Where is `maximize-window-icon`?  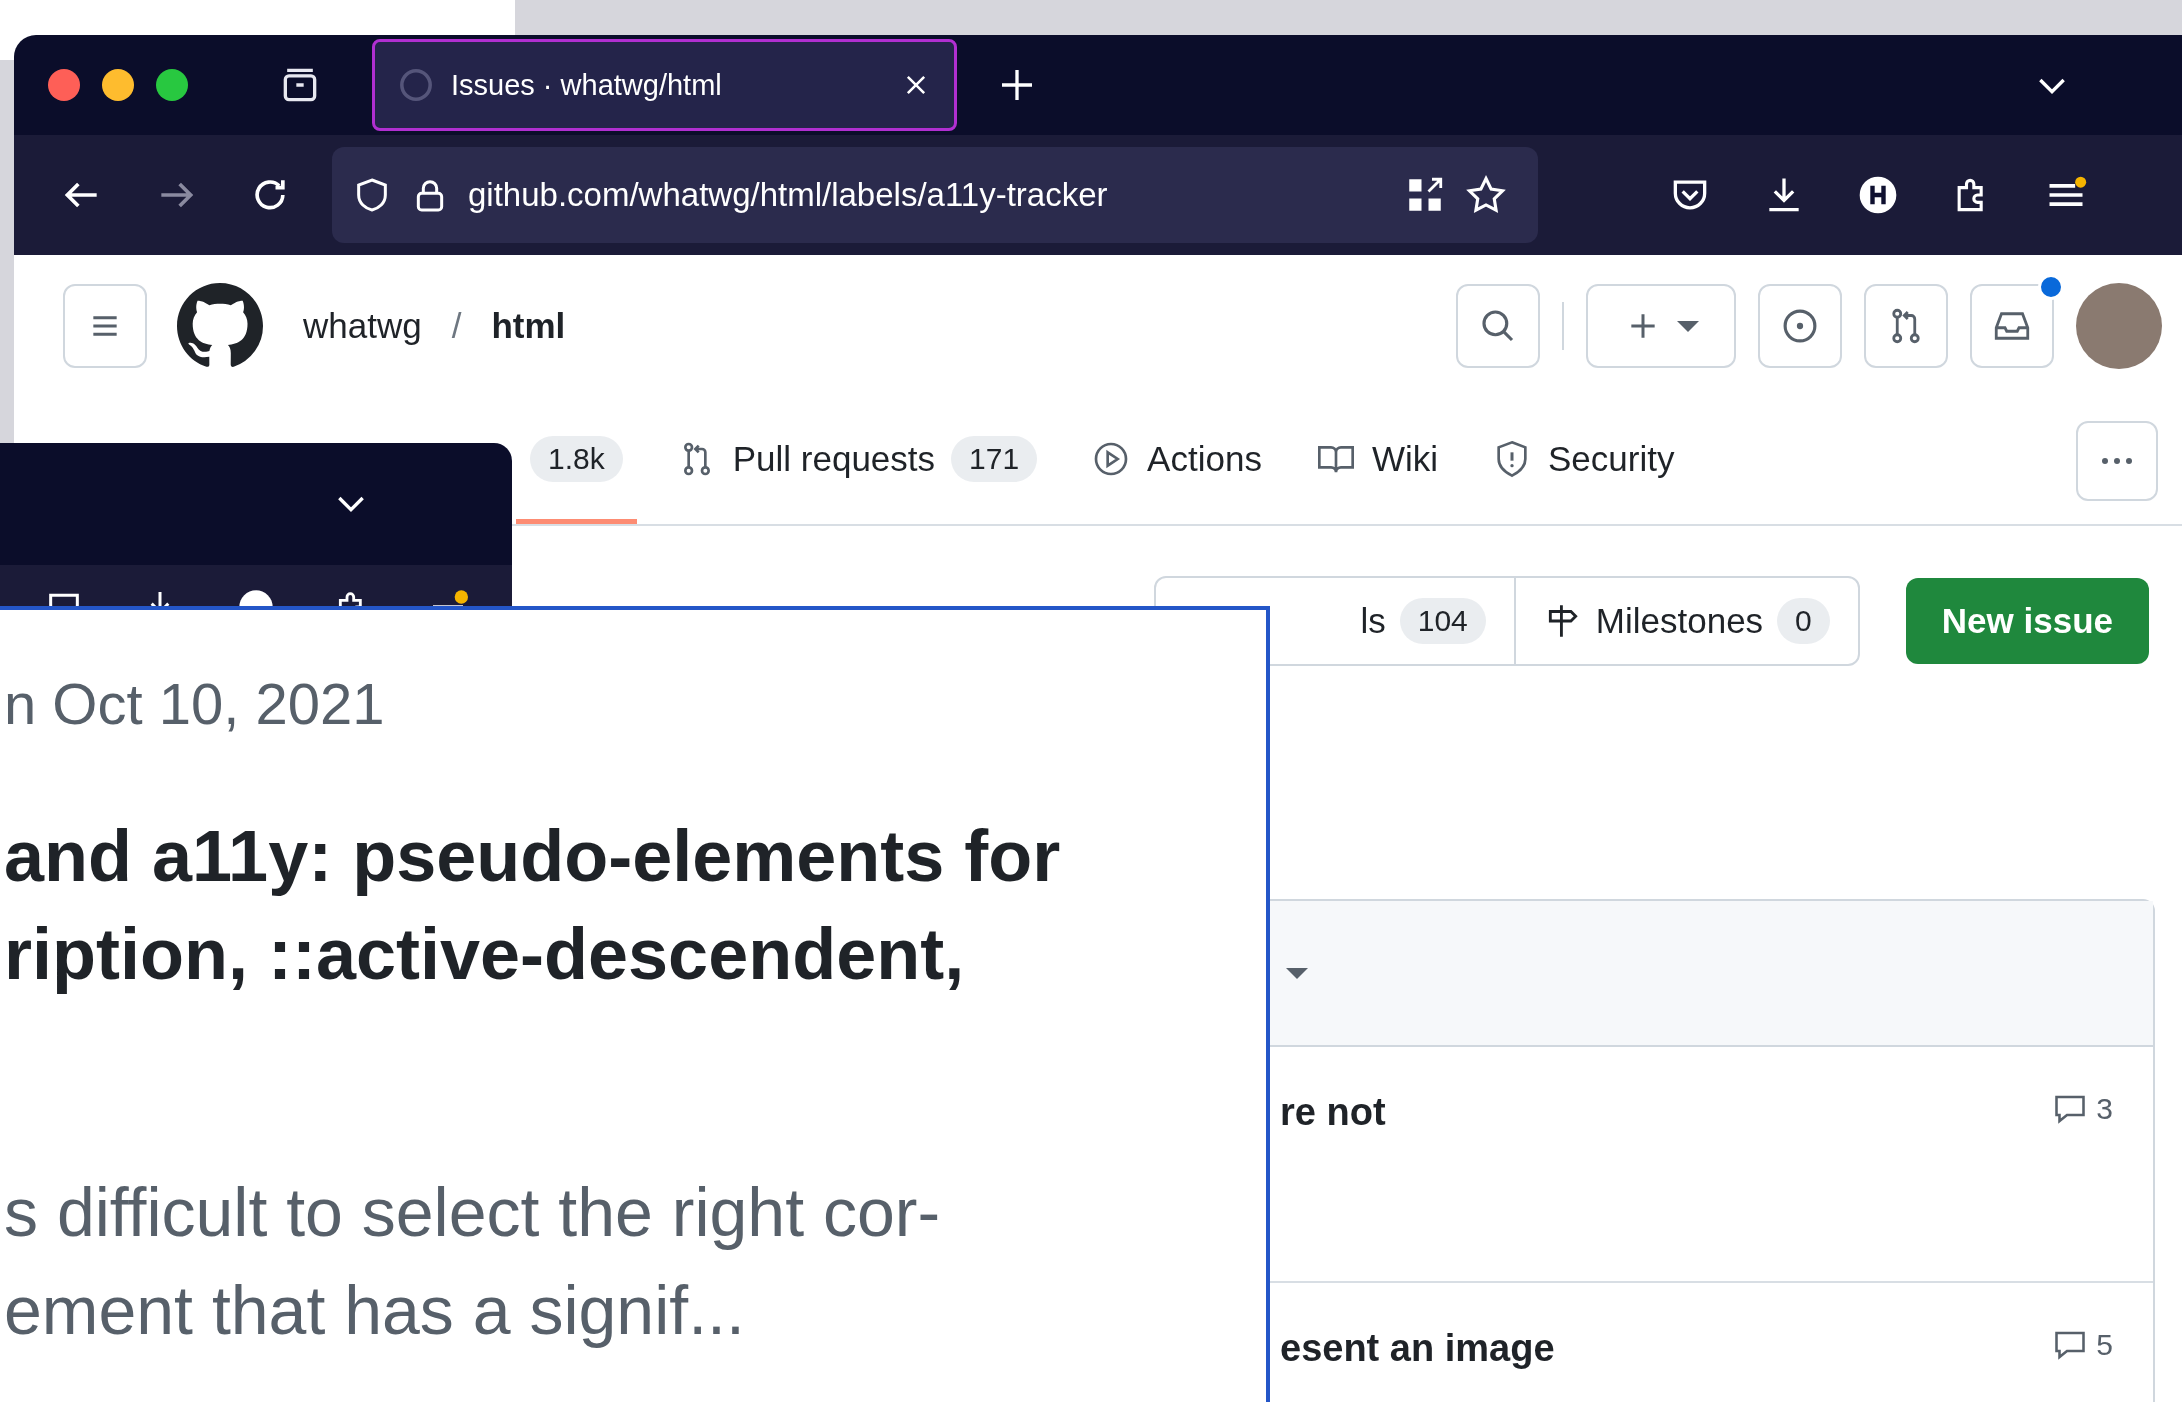 maximize-window-icon is located at coordinates (172, 85).